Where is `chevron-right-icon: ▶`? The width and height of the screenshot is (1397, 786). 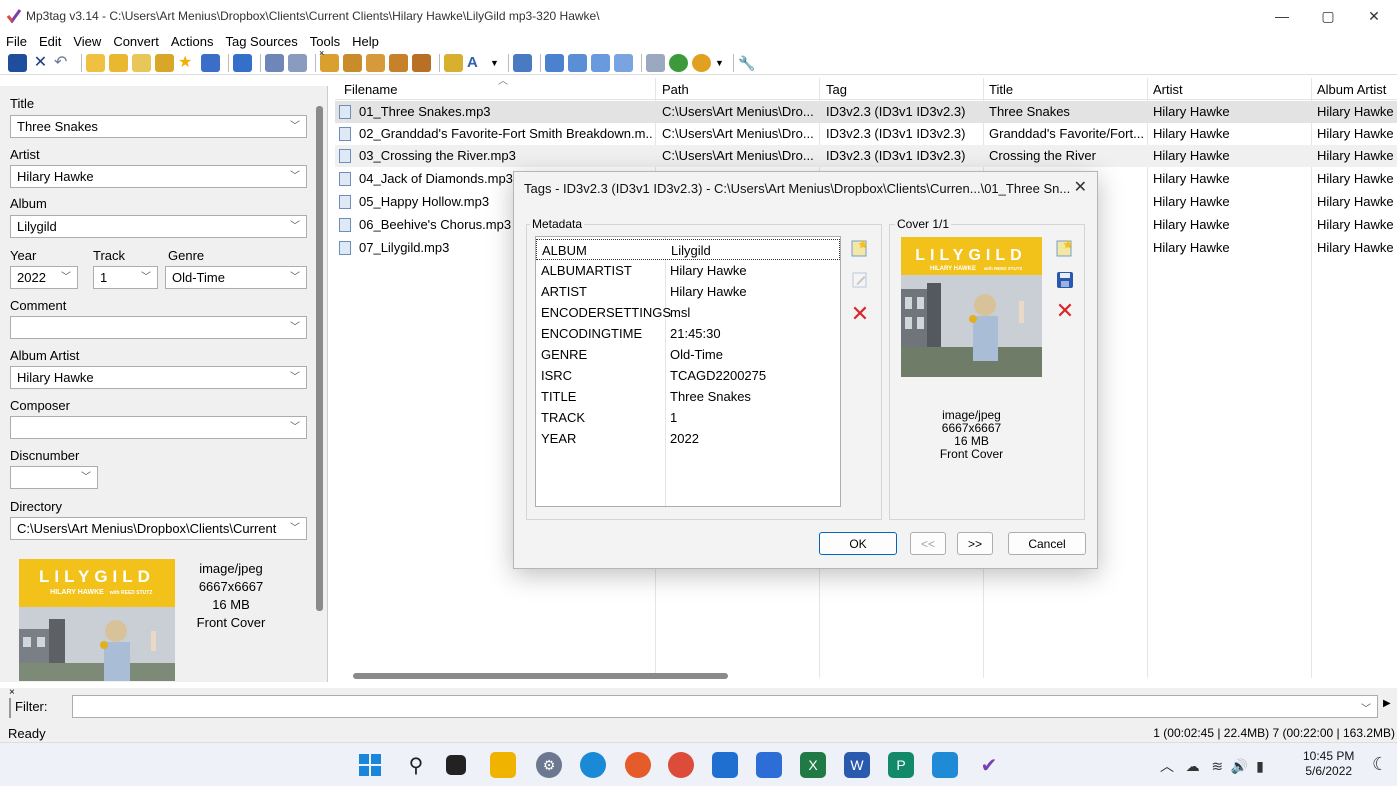
chevron-right-icon: ▶ is located at coordinates (1387, 703).